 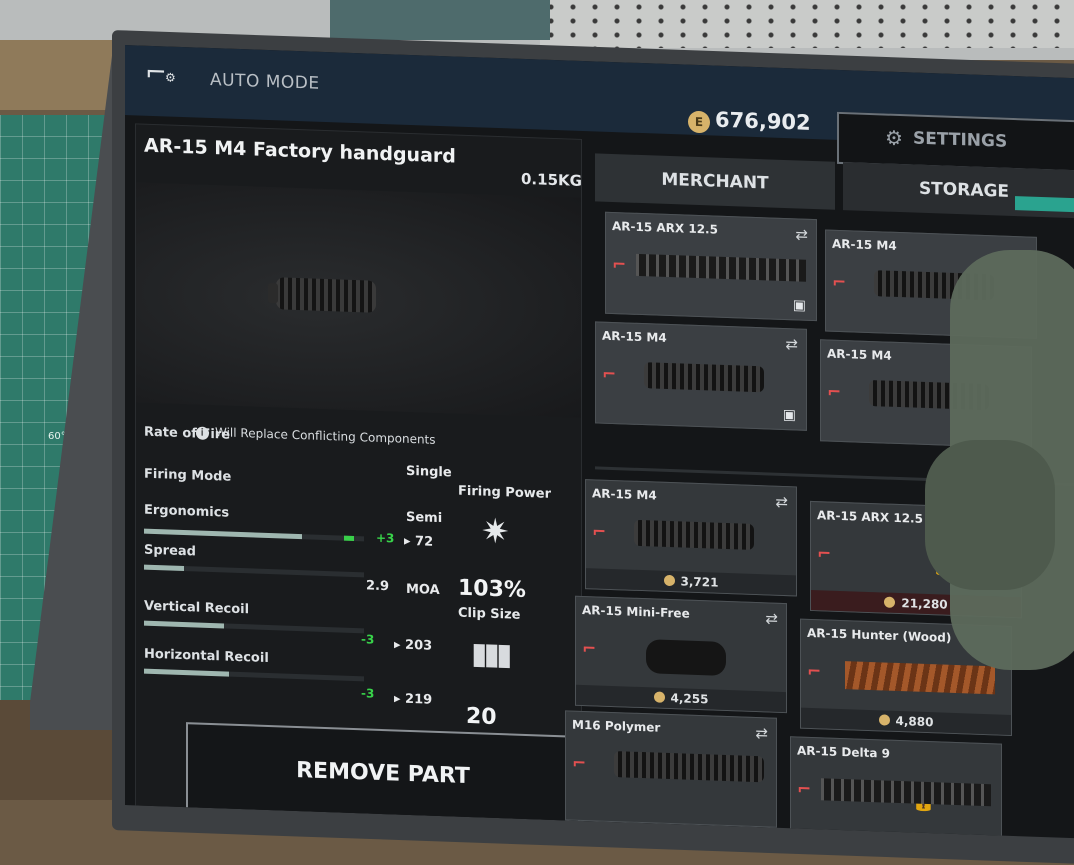 What do you see at coordinates (551, 179) in the screenshot?
I see `item-weight: 0.15KG` at bounding box center [551, 179].